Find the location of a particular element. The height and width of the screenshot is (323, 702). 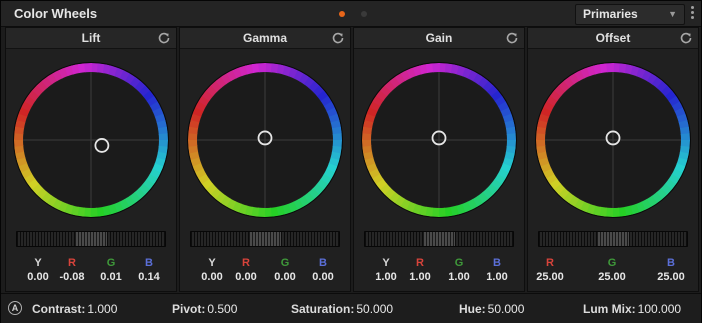

mode-dropdown: Primaries ▼ is located at coordinates (630, 14).